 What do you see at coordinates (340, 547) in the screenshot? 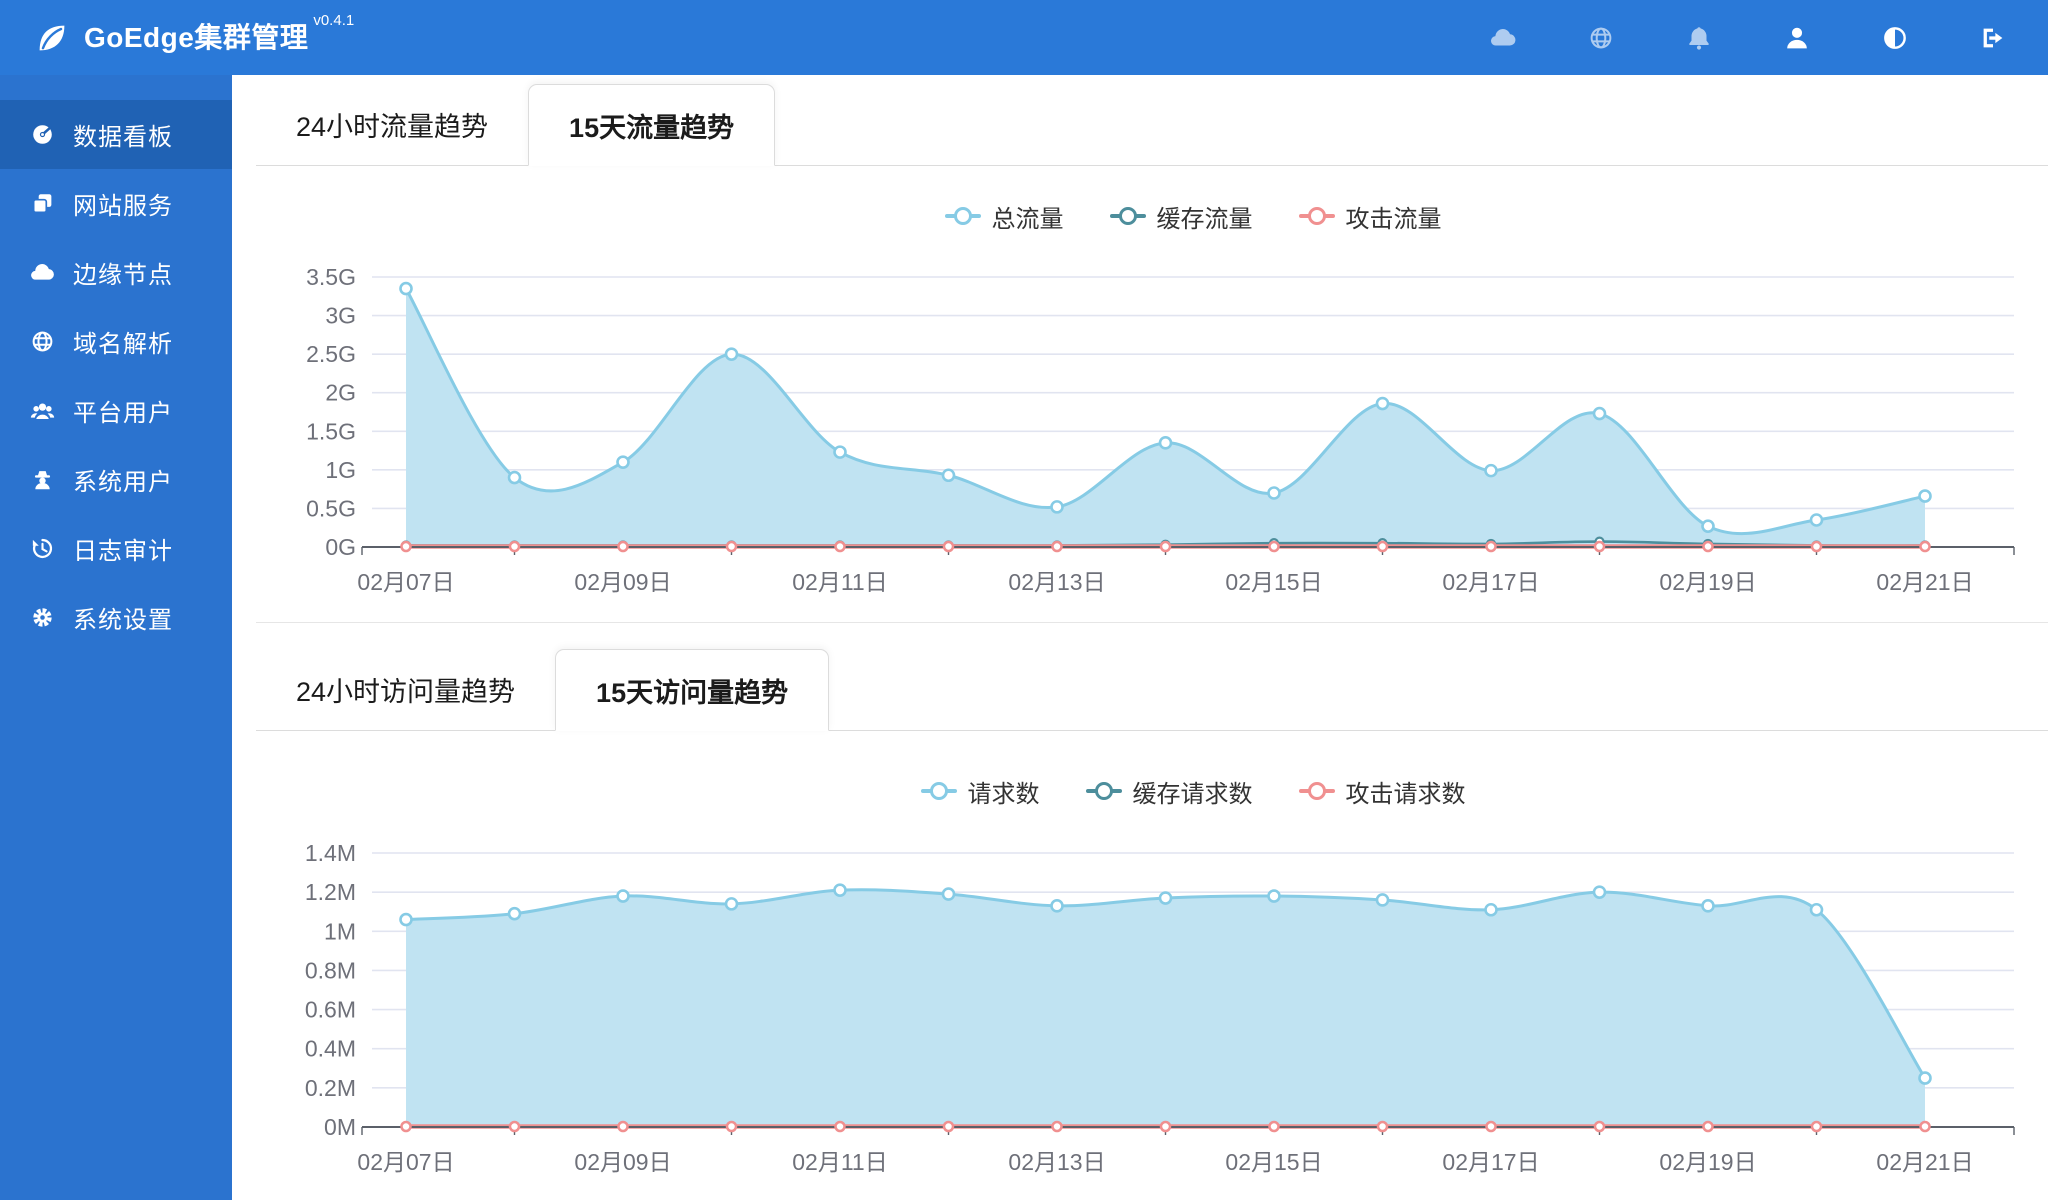
I see `svg-text: 0G` at bounding box center [340, 547].